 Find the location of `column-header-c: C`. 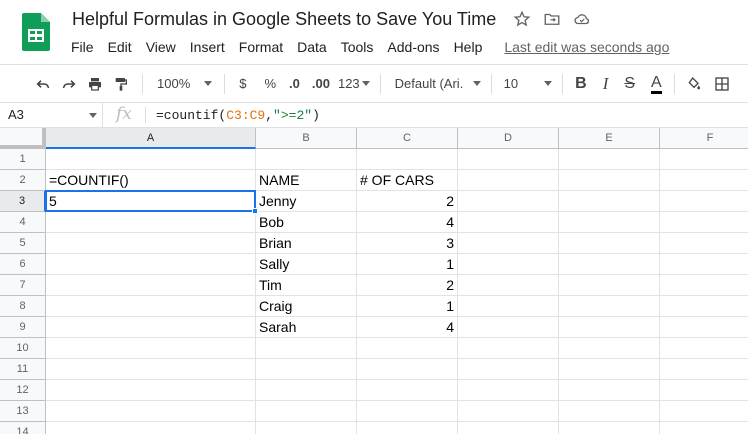

column-header-c: C is located at coordinates (407, 138).